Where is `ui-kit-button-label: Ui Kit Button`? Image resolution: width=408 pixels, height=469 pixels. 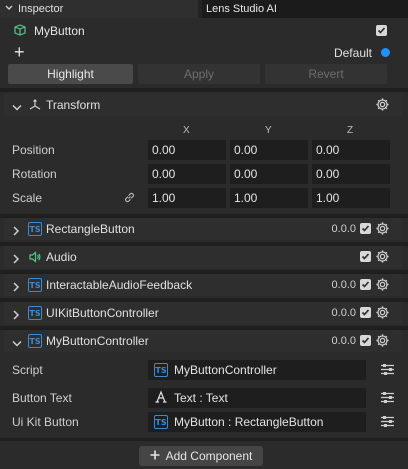
ui-kit-button-label: Ui Kit Button is located at coordinates (45, 422).